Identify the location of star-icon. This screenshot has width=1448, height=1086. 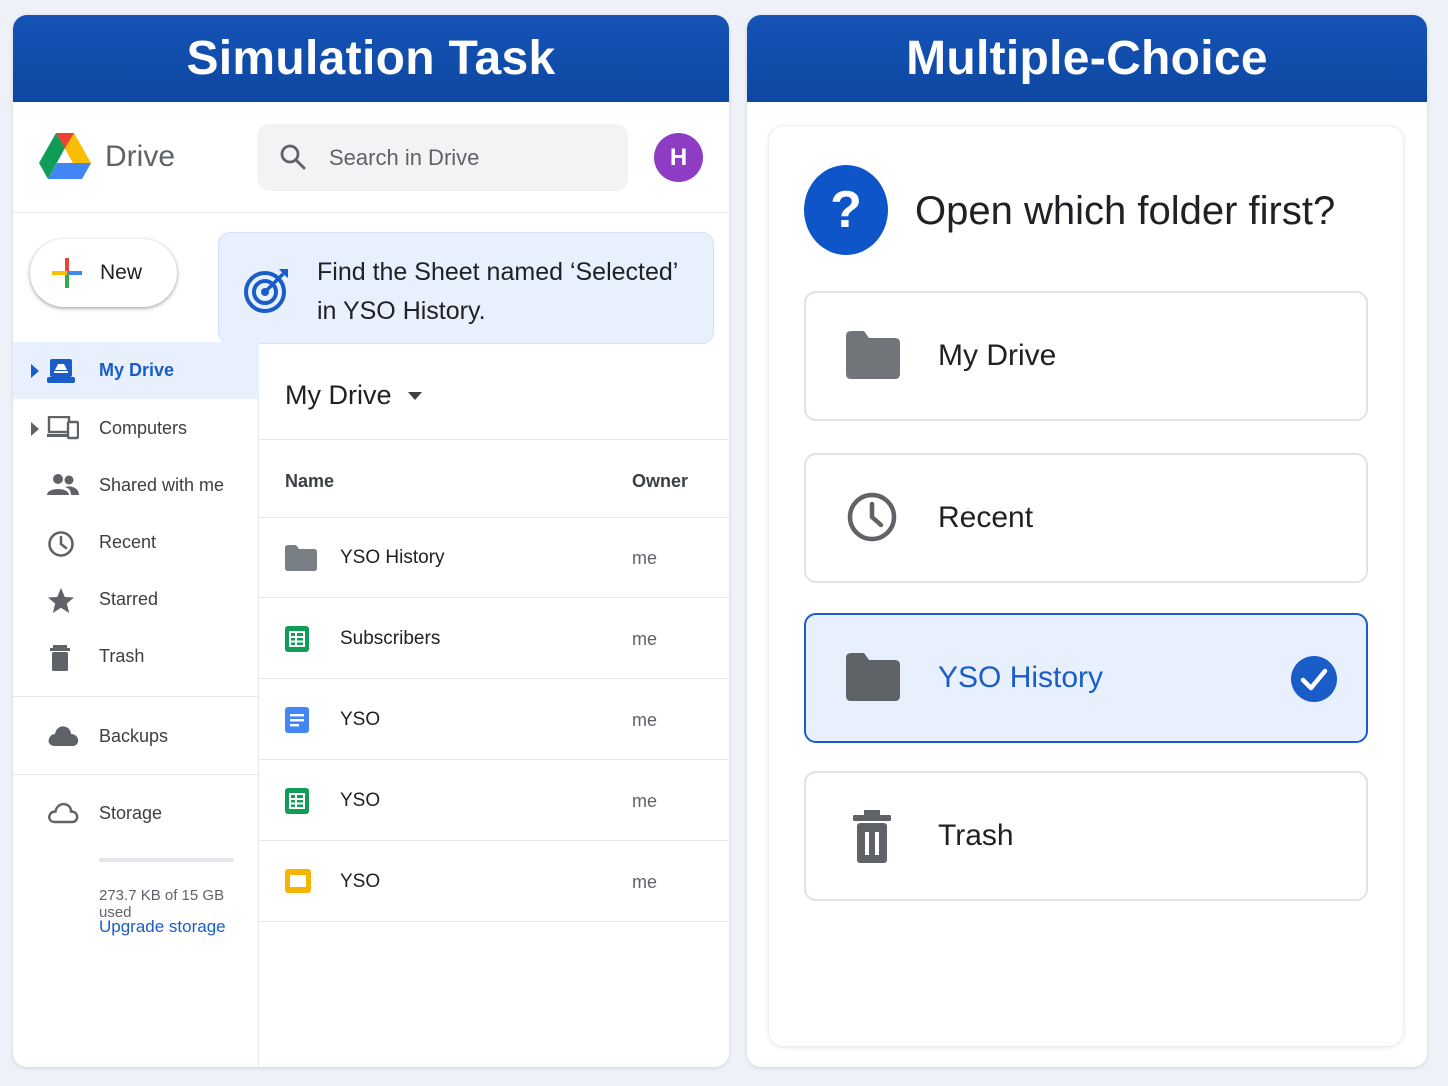
(61, 600).